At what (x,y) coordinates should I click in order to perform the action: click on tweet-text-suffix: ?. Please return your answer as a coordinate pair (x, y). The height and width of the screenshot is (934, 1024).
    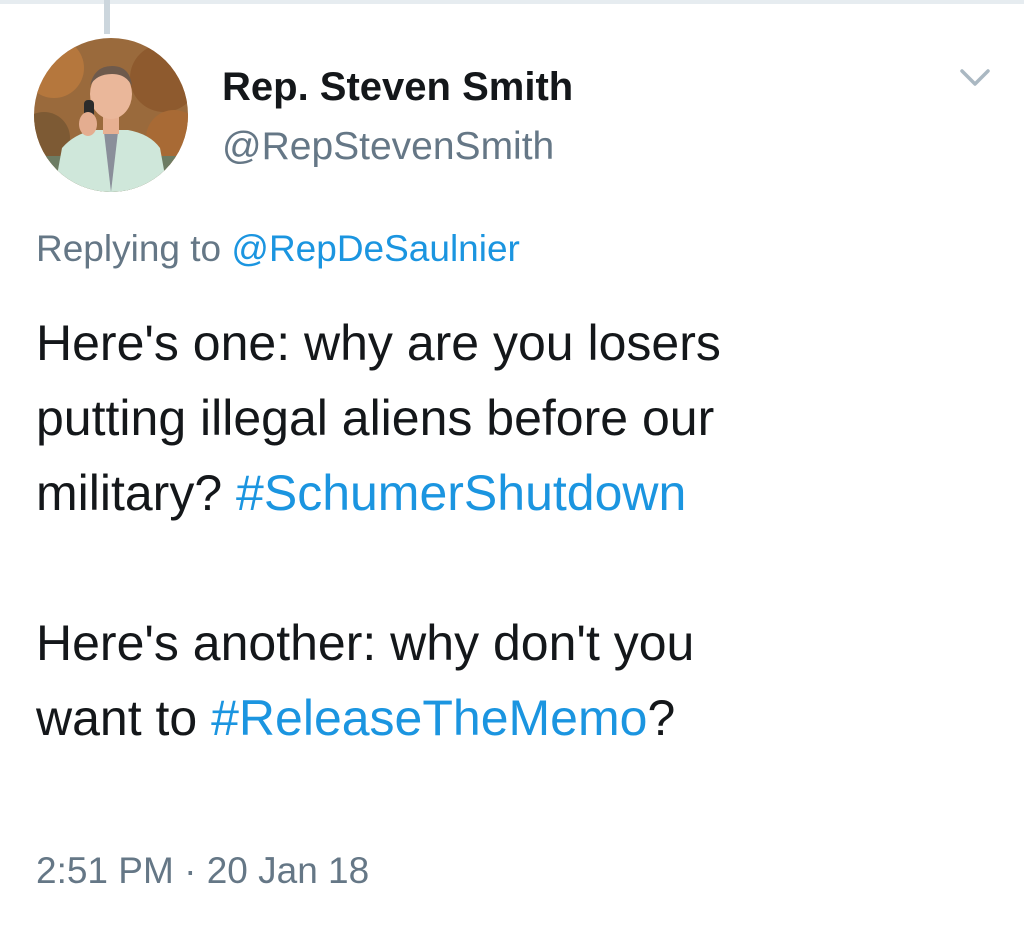
    Looking at the image, I should click on (661, 718).